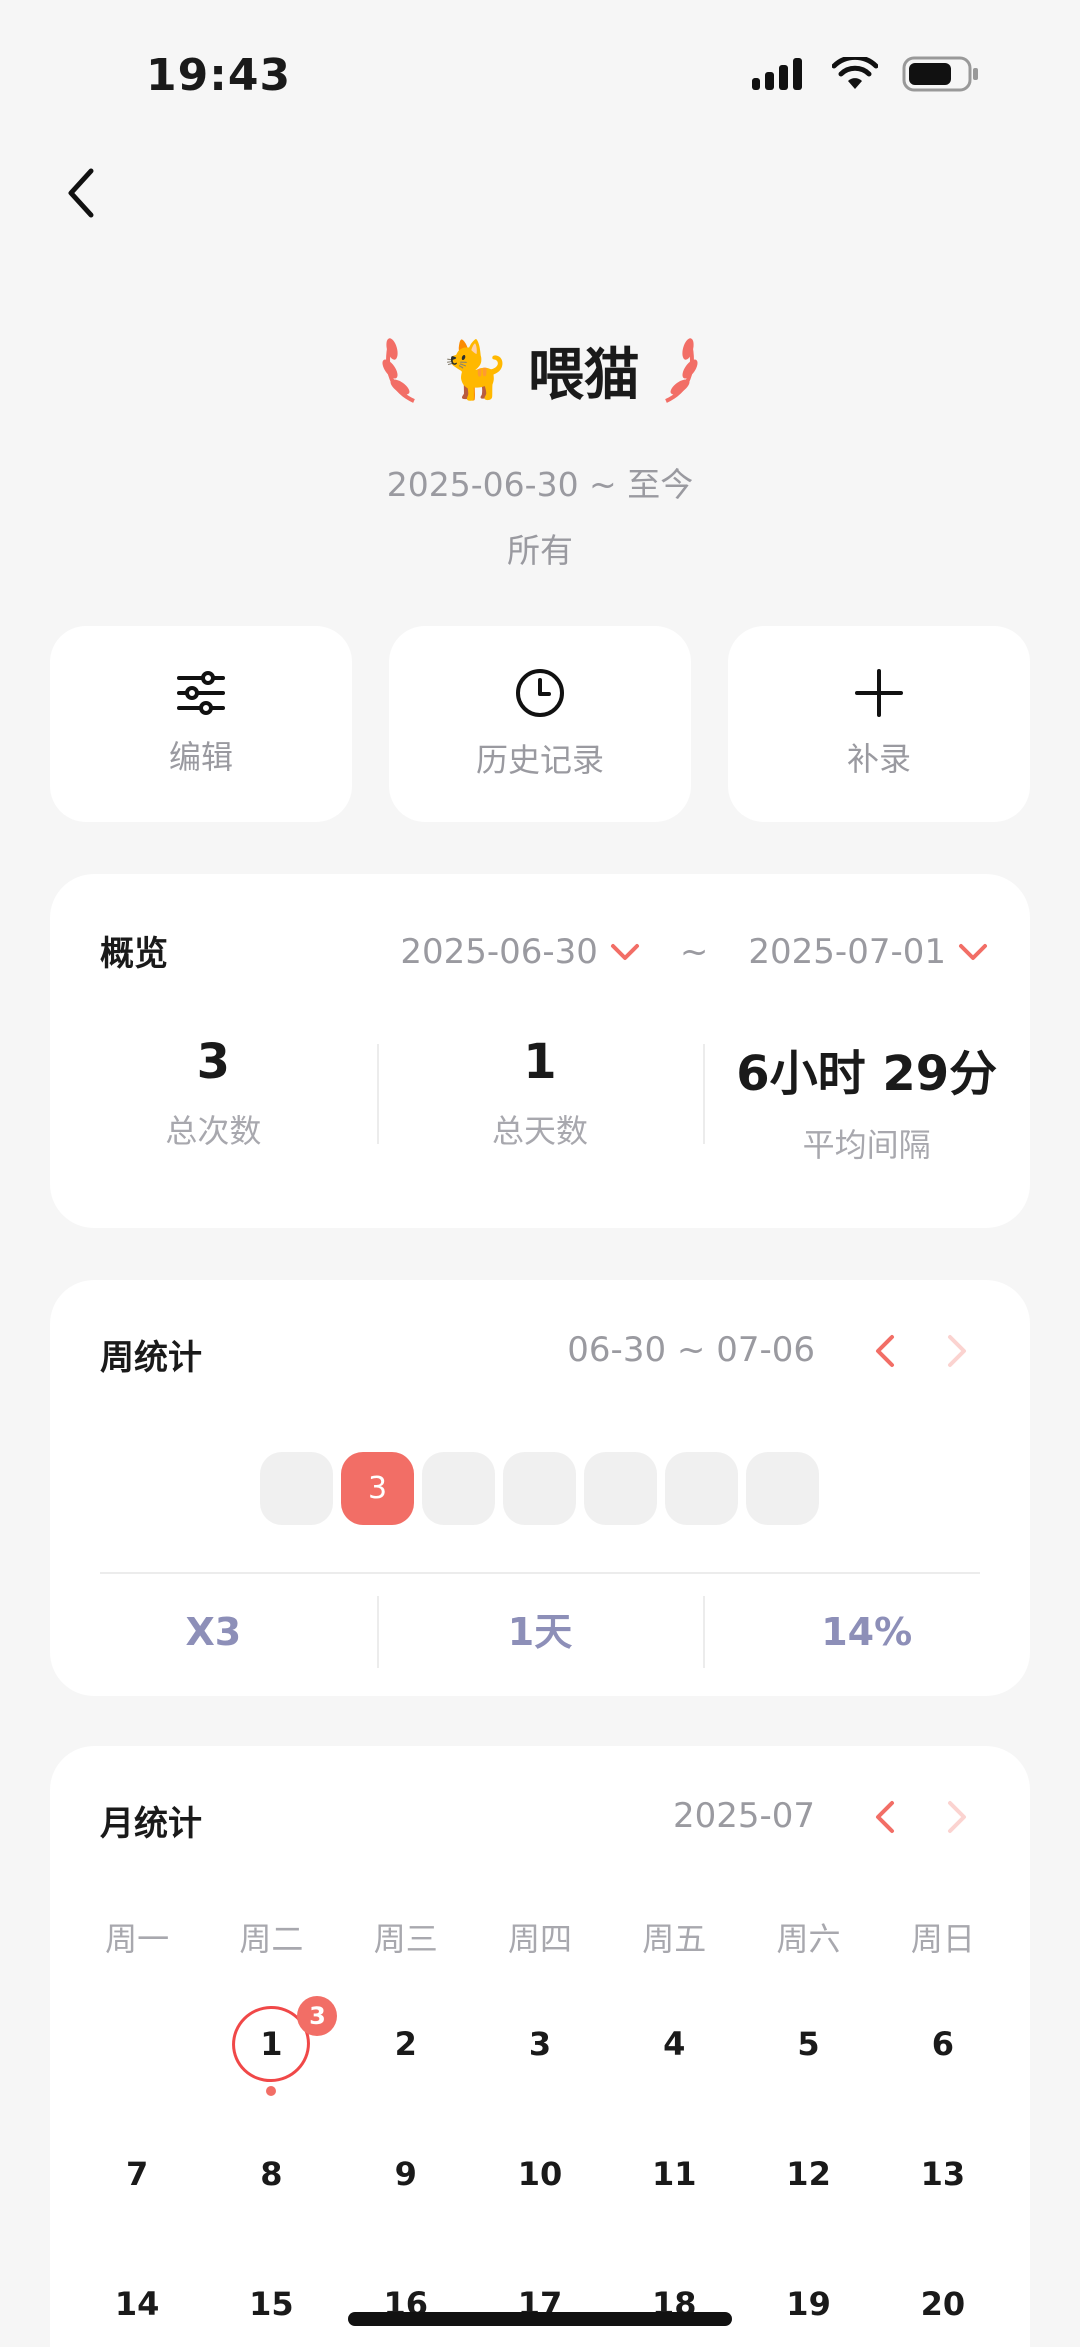  I want to click on week-prev-button, so click(885, 1351).